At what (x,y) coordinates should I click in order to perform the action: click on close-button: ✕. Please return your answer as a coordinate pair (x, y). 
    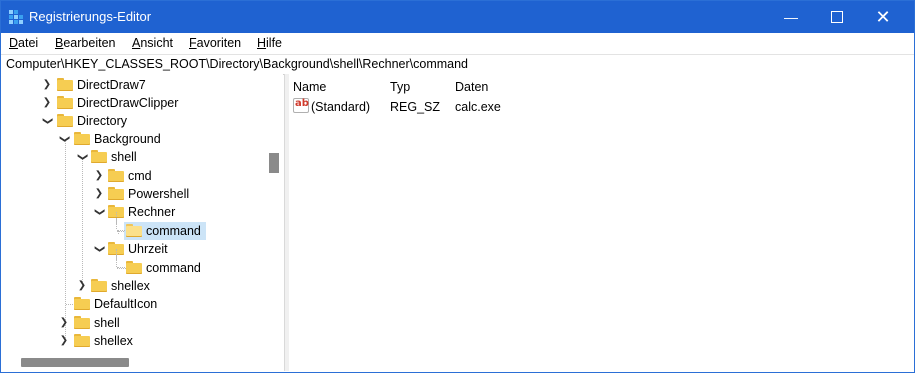
    Looking at the image, I should click on (883, 17).